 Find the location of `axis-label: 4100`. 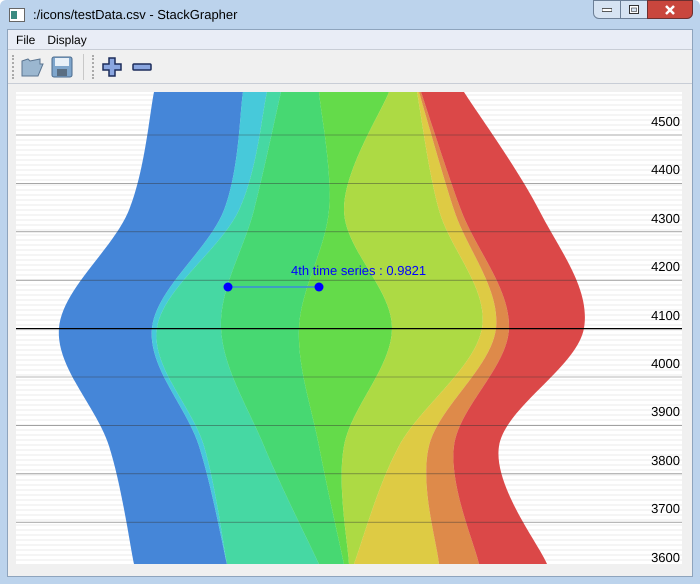

axis-label: 4100 is located at coordinates (665, 316).